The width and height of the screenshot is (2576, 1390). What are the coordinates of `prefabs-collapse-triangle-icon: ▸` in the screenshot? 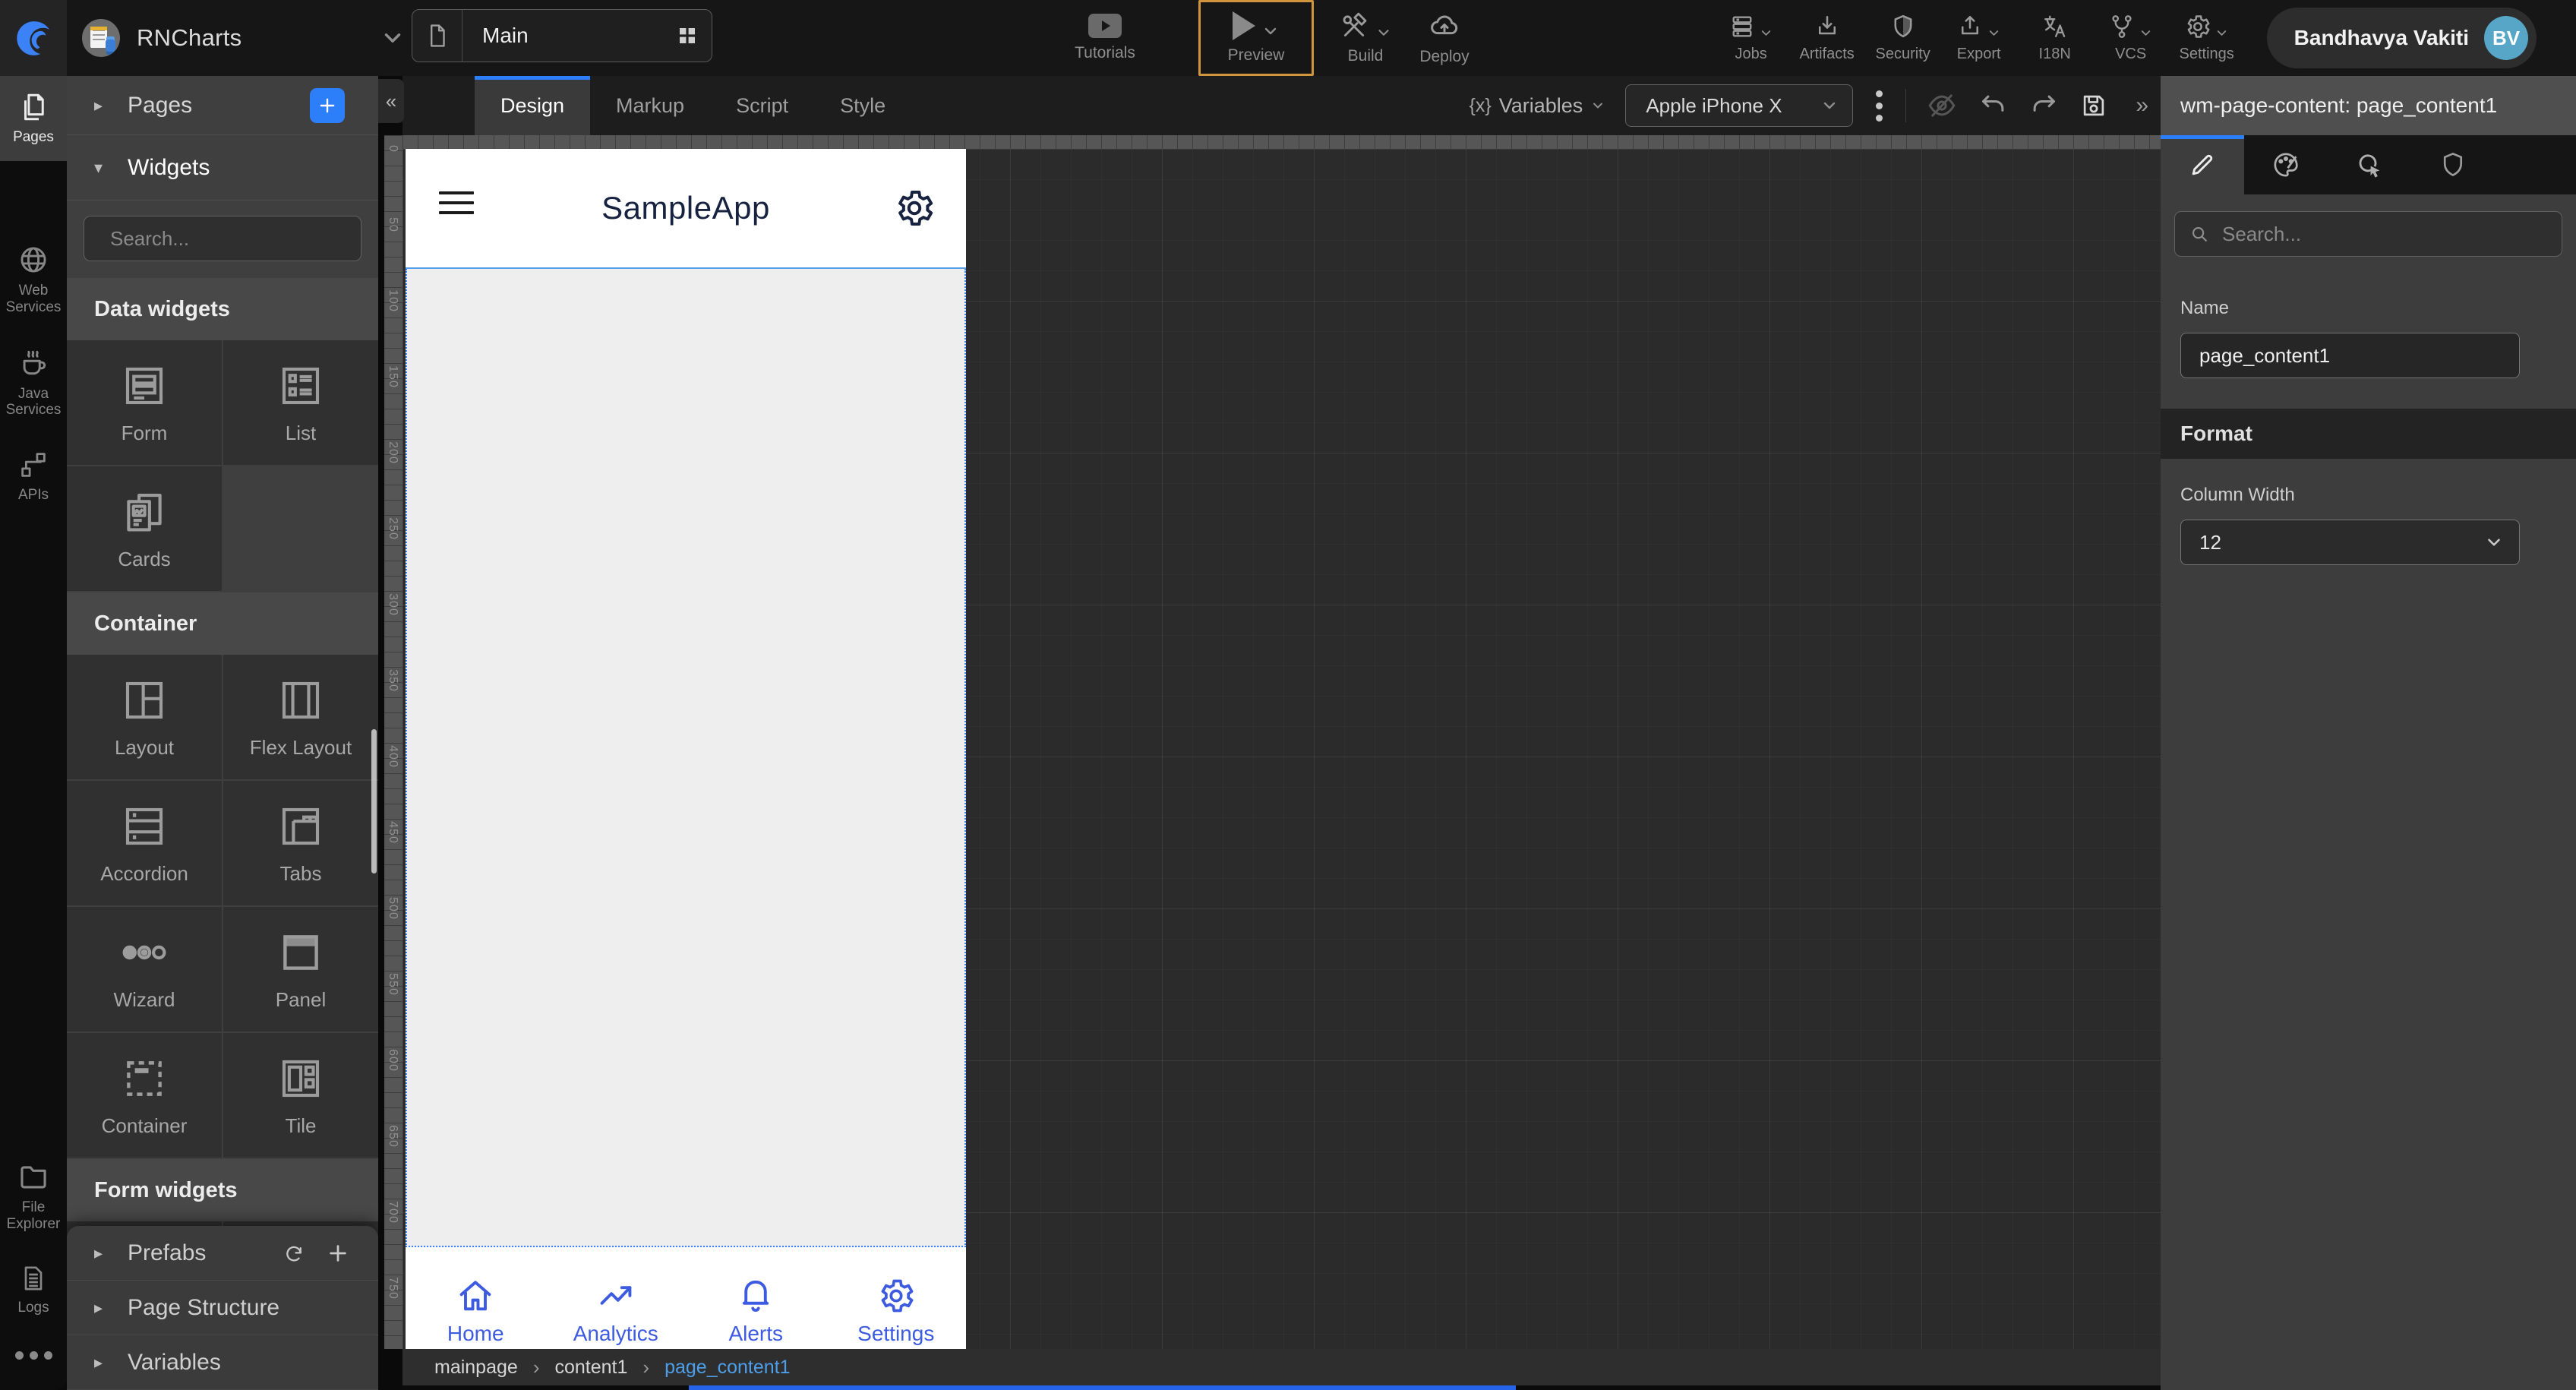 It's located at (103, 1253).